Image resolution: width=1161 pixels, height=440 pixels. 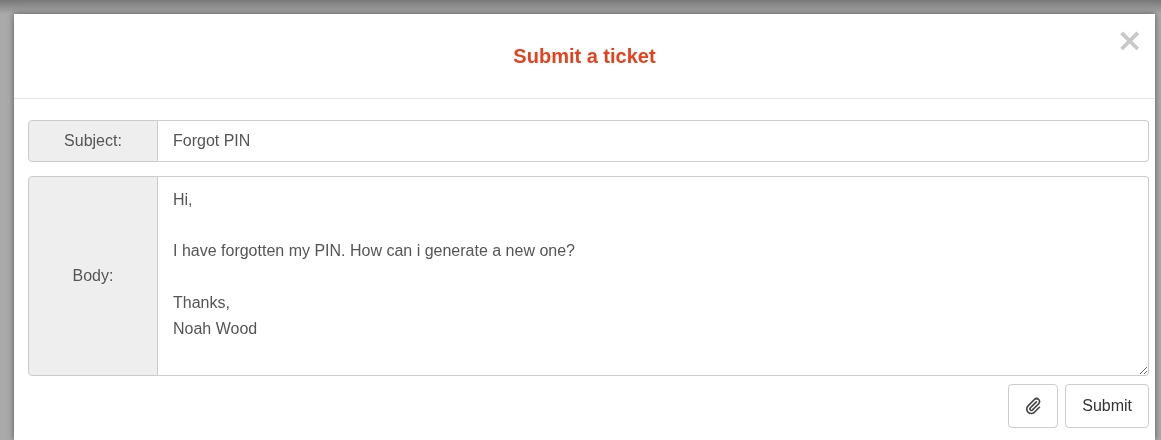 I want to click on submit-button: Submit, so click(x=1107, y=406).